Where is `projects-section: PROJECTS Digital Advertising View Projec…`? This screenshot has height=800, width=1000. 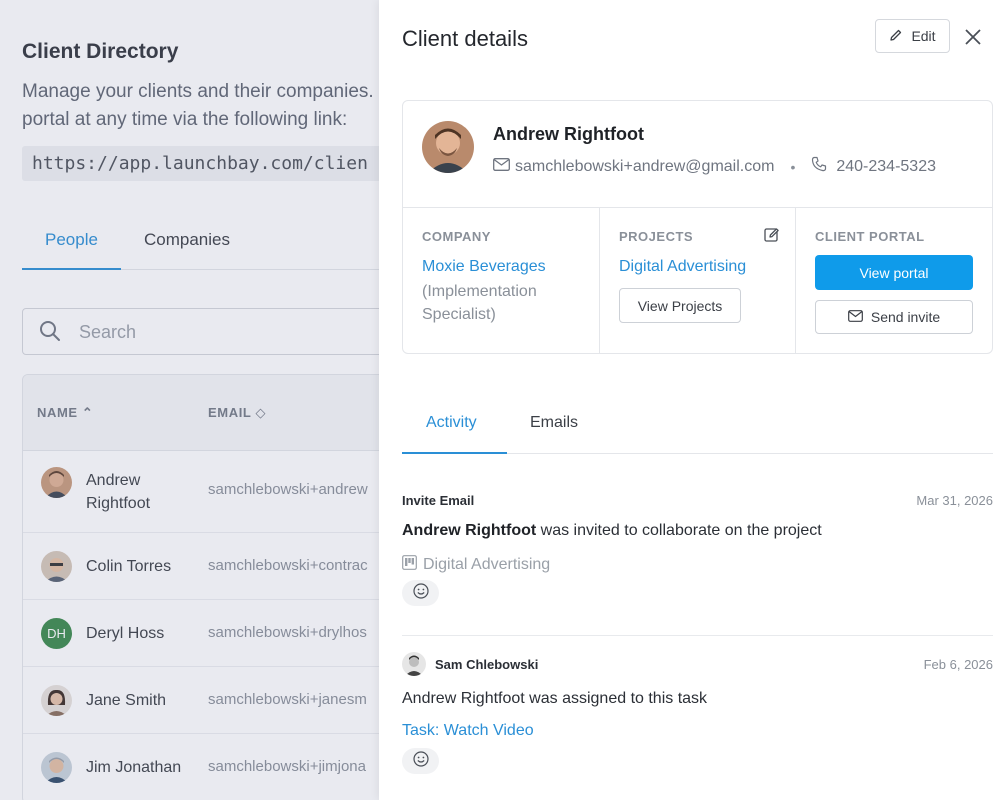
projects-section: PROJECTS Digital Advertising View Projec… is located at coordinates (698, 280).